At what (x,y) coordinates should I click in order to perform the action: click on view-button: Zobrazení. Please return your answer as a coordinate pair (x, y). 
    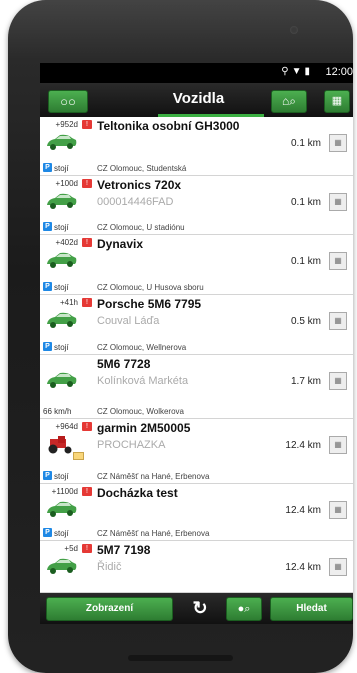
    Looking at the image, I should click on (109, 609).